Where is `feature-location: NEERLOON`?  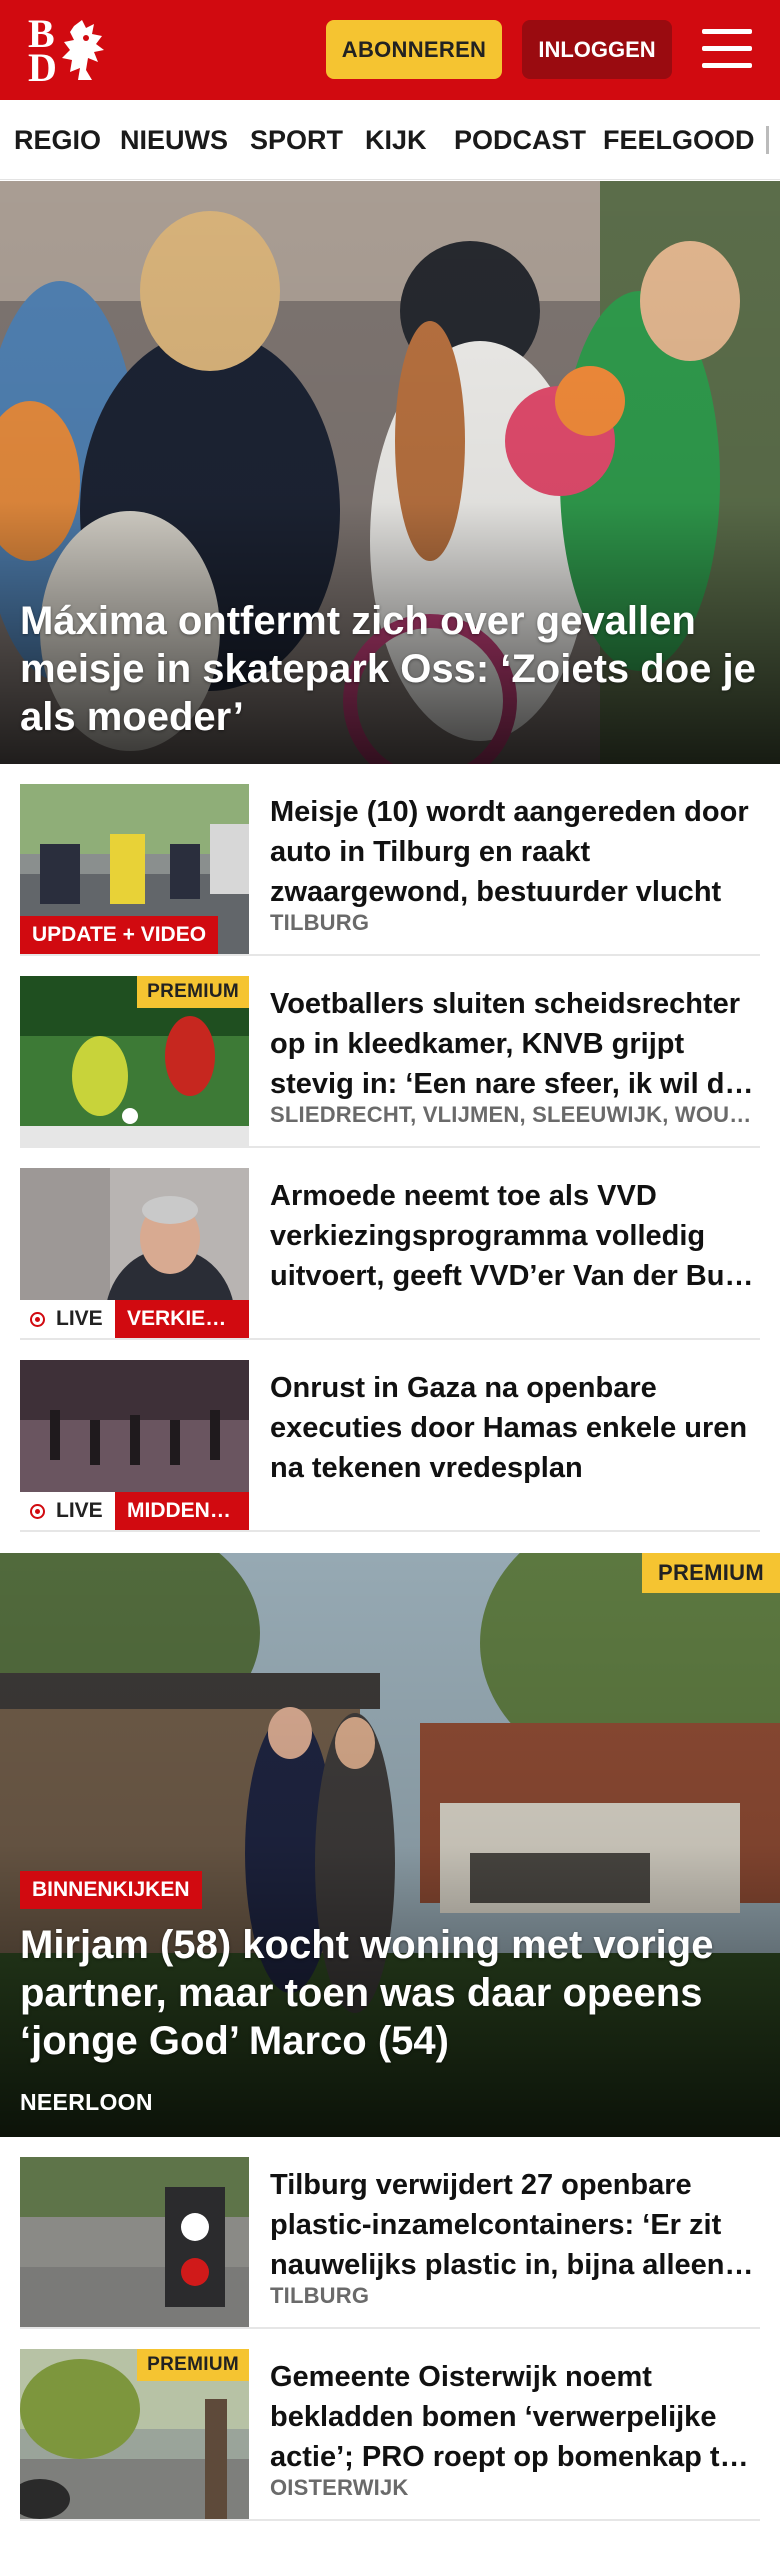 feature-location: NEERLOON is located at coordinates (86, 2102).